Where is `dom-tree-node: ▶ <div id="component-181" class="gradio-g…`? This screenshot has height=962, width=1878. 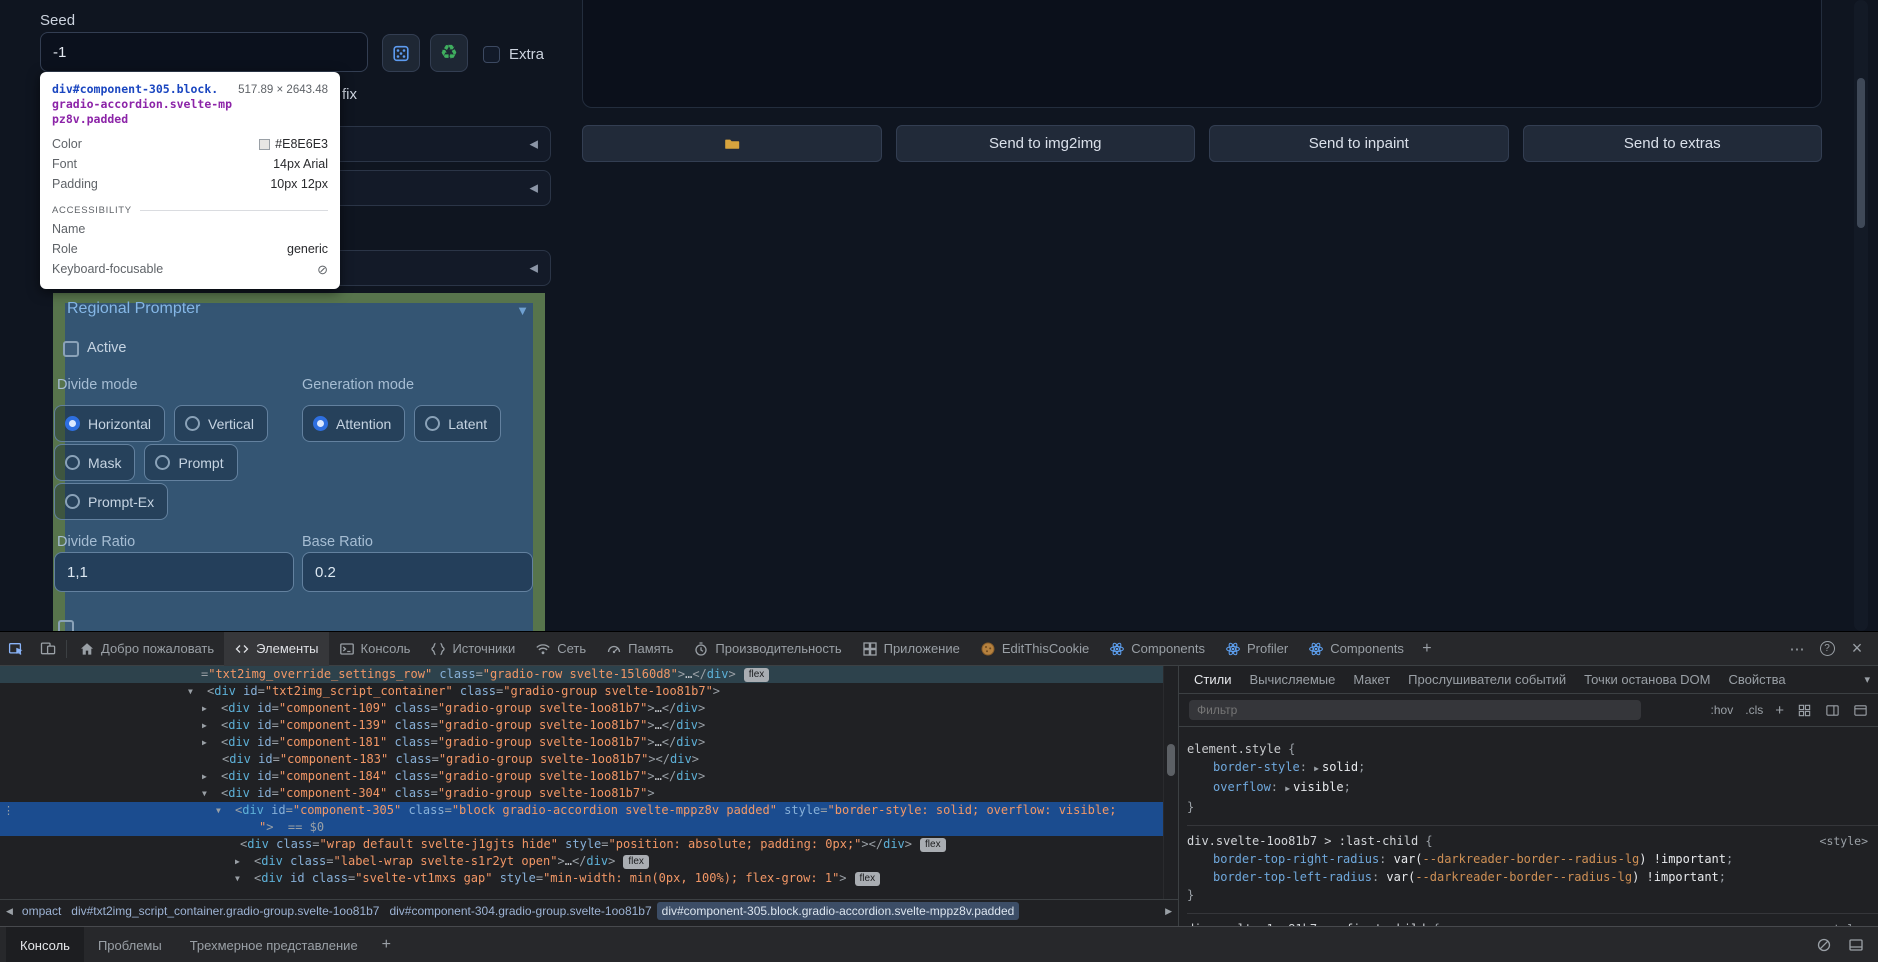 dom-tree-node: ▶ <div id="component-181" class="gradio-g… is located at coordinates (581, 742).